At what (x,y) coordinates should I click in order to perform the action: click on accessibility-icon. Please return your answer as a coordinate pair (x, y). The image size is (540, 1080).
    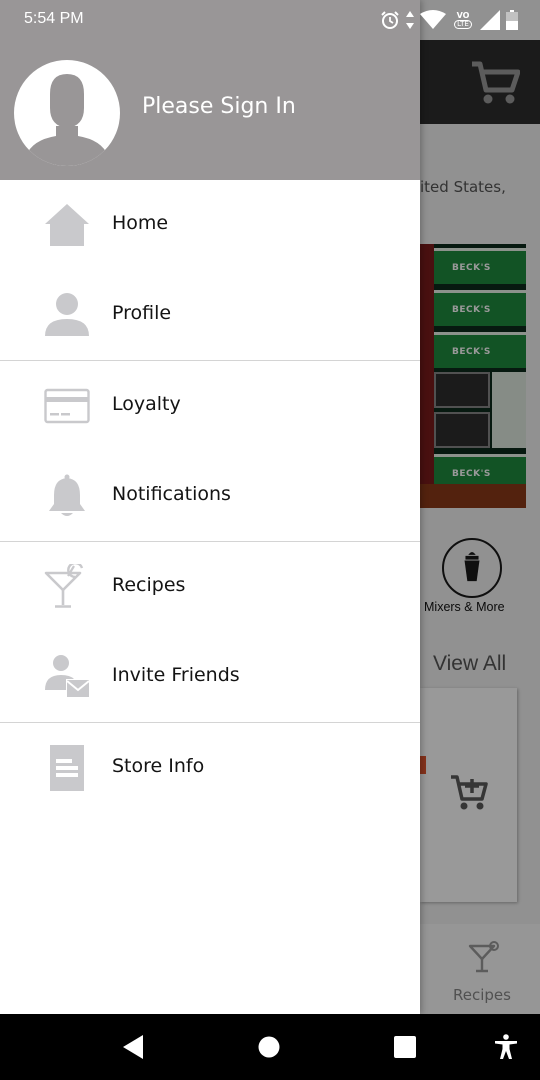
    Looking at the image, I should click on (506, 1046).